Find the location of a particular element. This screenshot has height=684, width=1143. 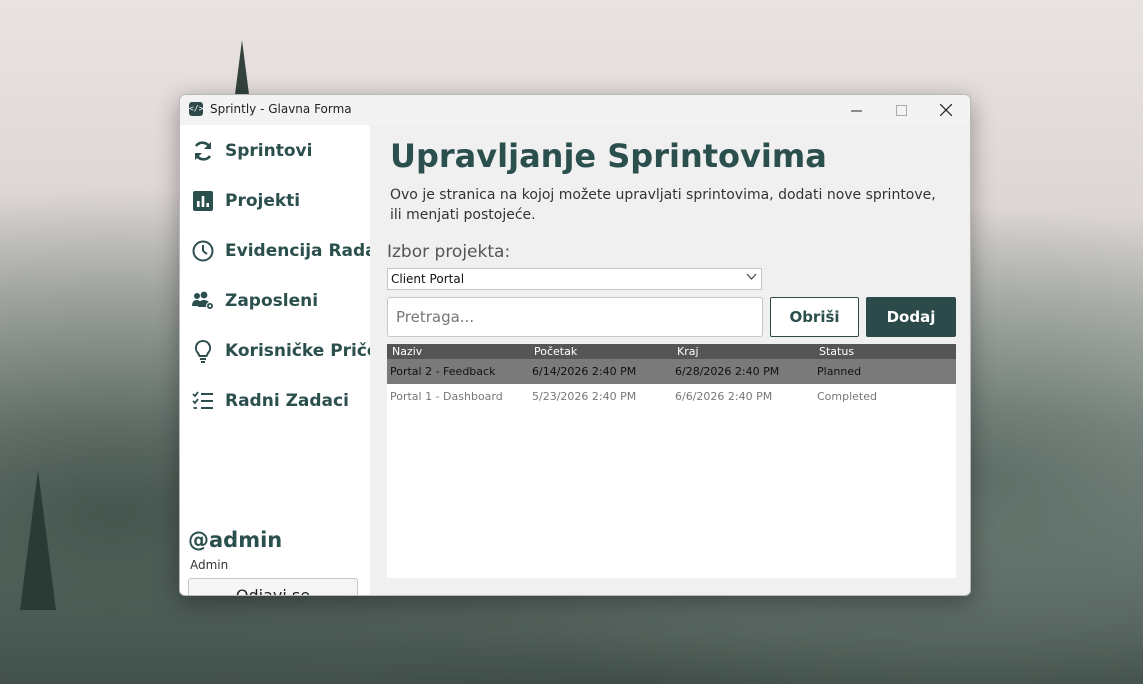

logout-button: Odjavi se is located at coordinates (273, 586).